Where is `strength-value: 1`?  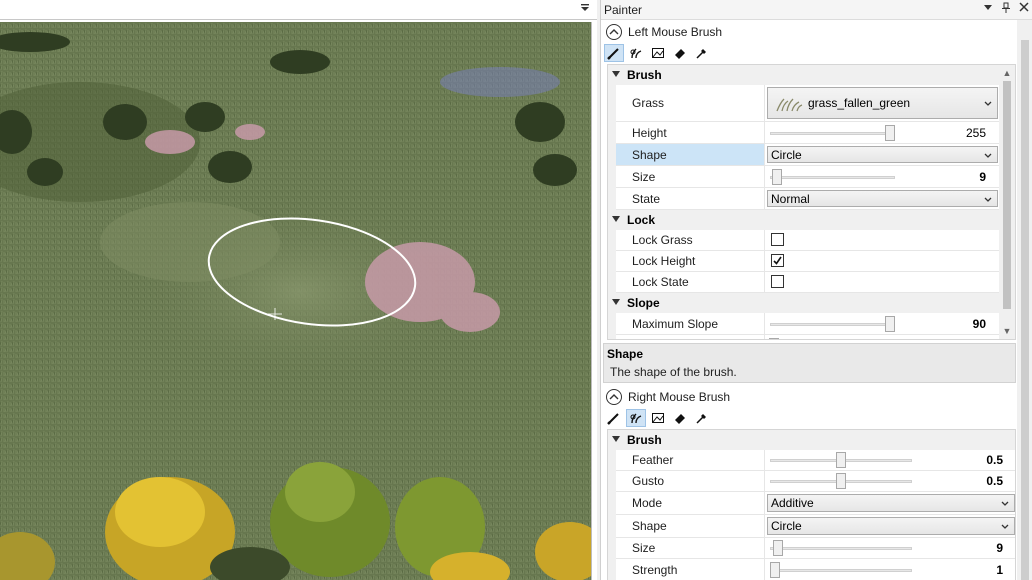 strength-value: 1 is located at coordinates (999, 569).